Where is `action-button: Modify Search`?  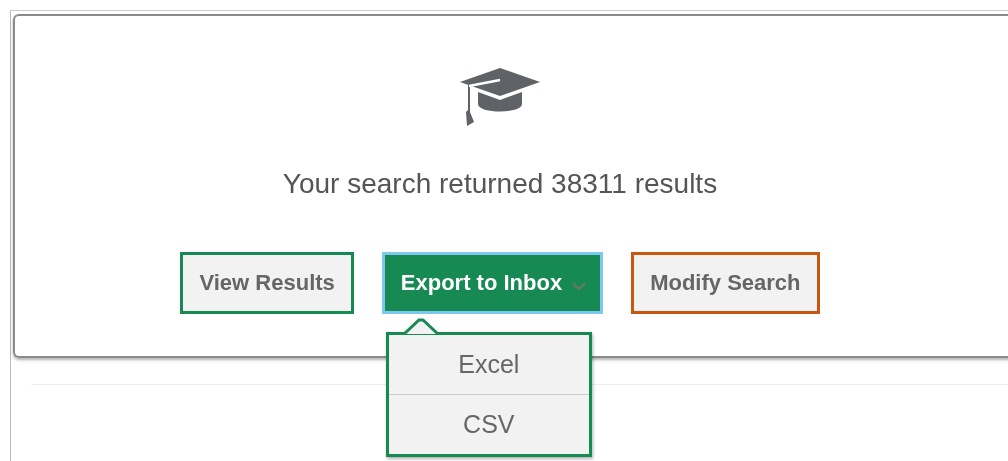
action-button: Modify Search is located at coordinates (725, 283).